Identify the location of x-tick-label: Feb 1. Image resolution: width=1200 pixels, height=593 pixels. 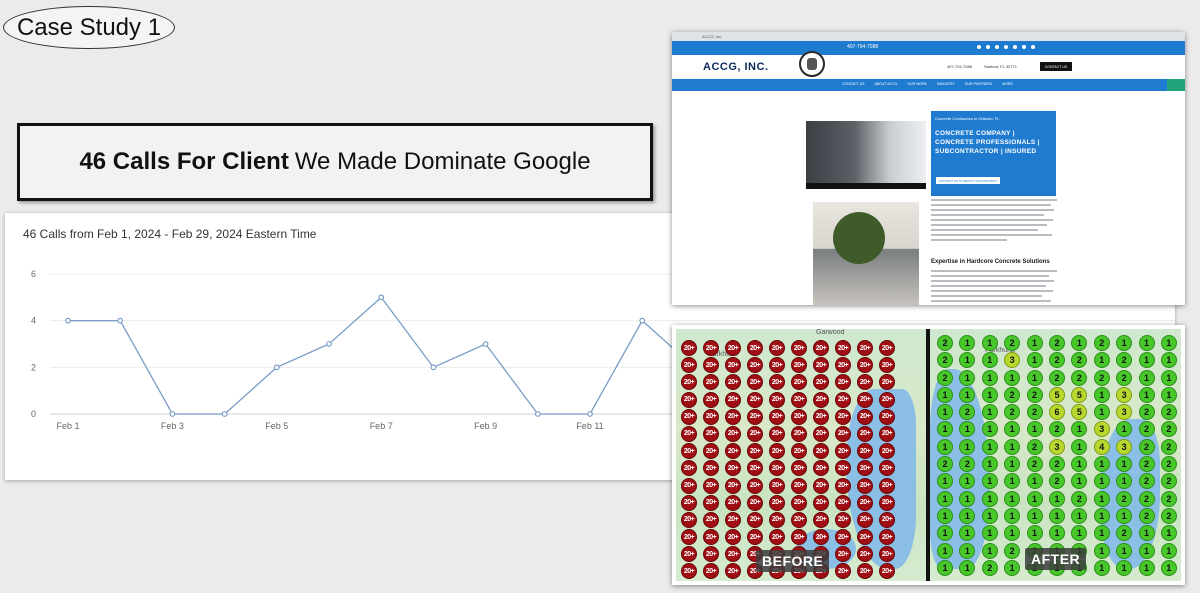
(67, 426).